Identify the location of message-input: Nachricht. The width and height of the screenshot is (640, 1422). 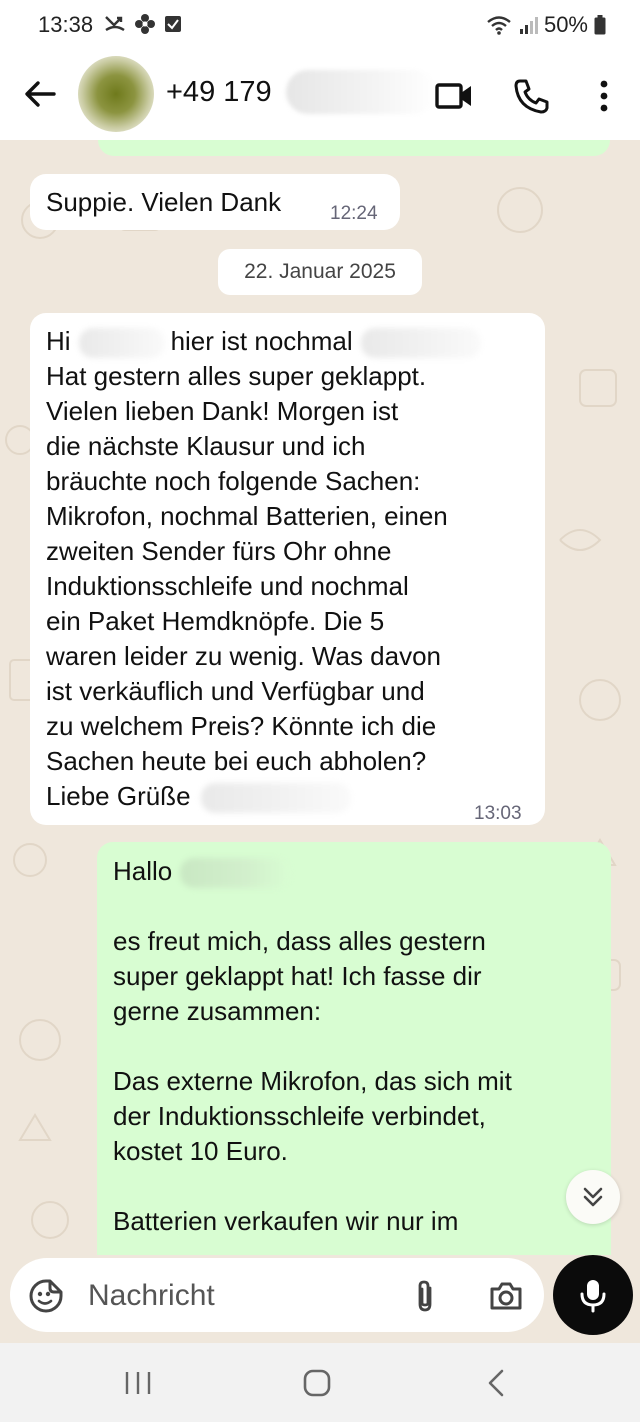
(277, 1295).